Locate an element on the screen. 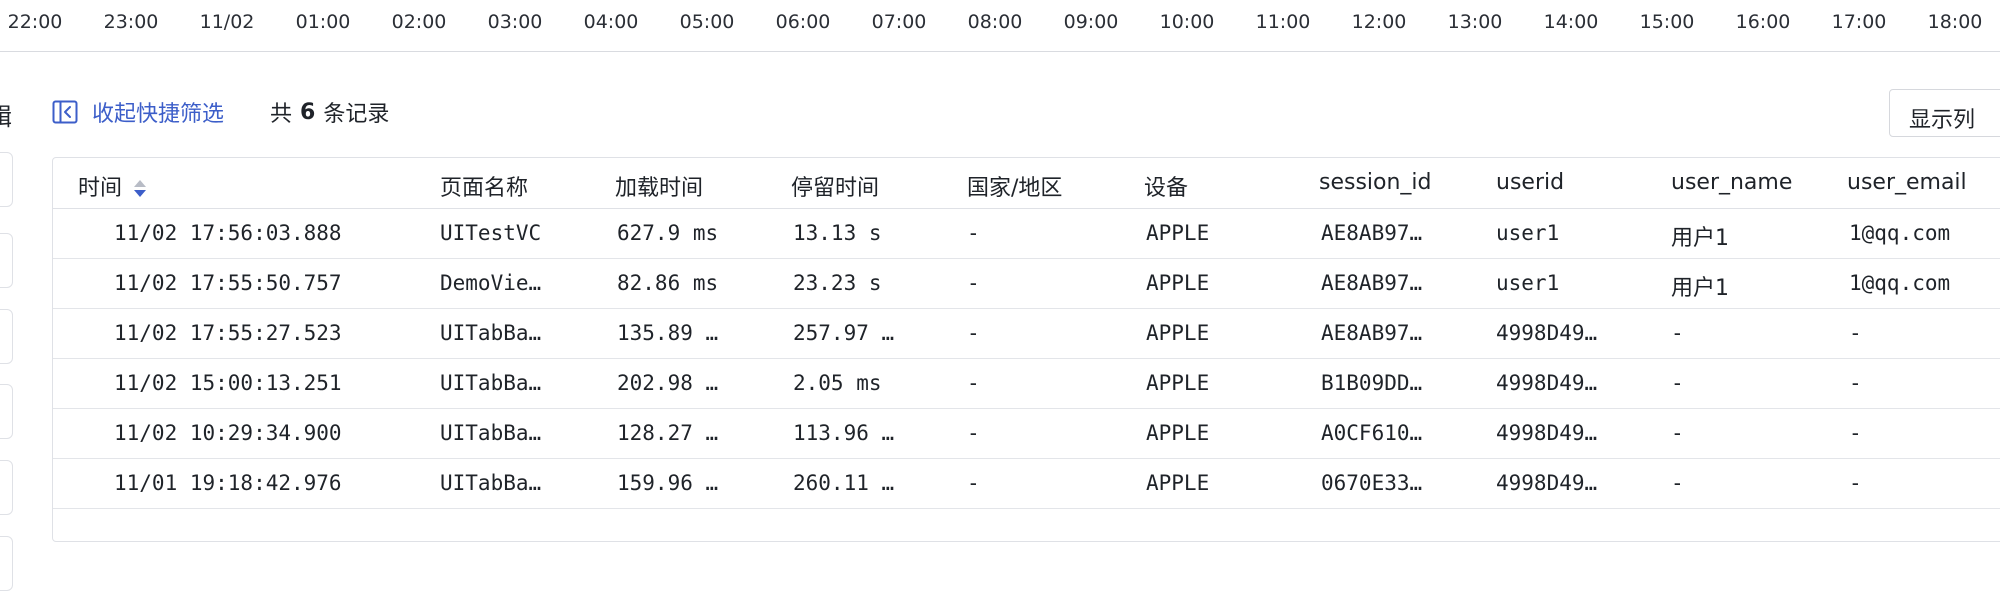 The height and width of the screenshot is (591, 2000). collapse-quick-filter-label: 收起快捷筛选 is located at coordinates (158, 114).